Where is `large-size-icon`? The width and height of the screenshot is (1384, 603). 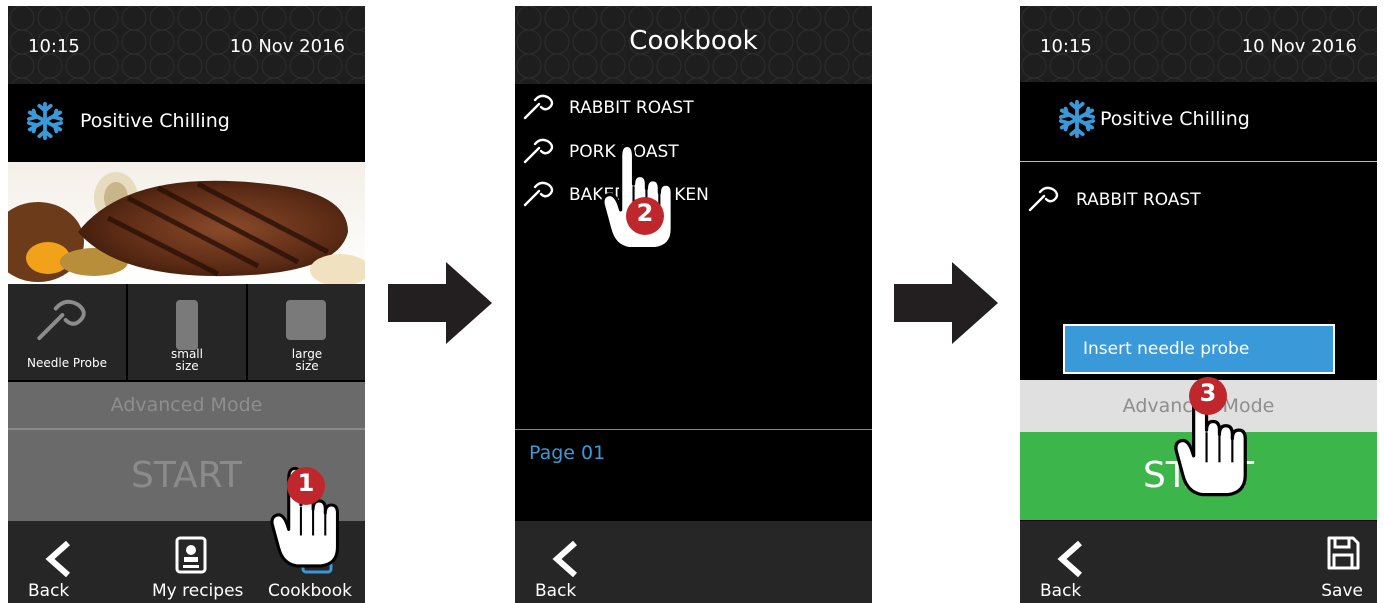
large-size-icon is located at coordinates (306, 320).